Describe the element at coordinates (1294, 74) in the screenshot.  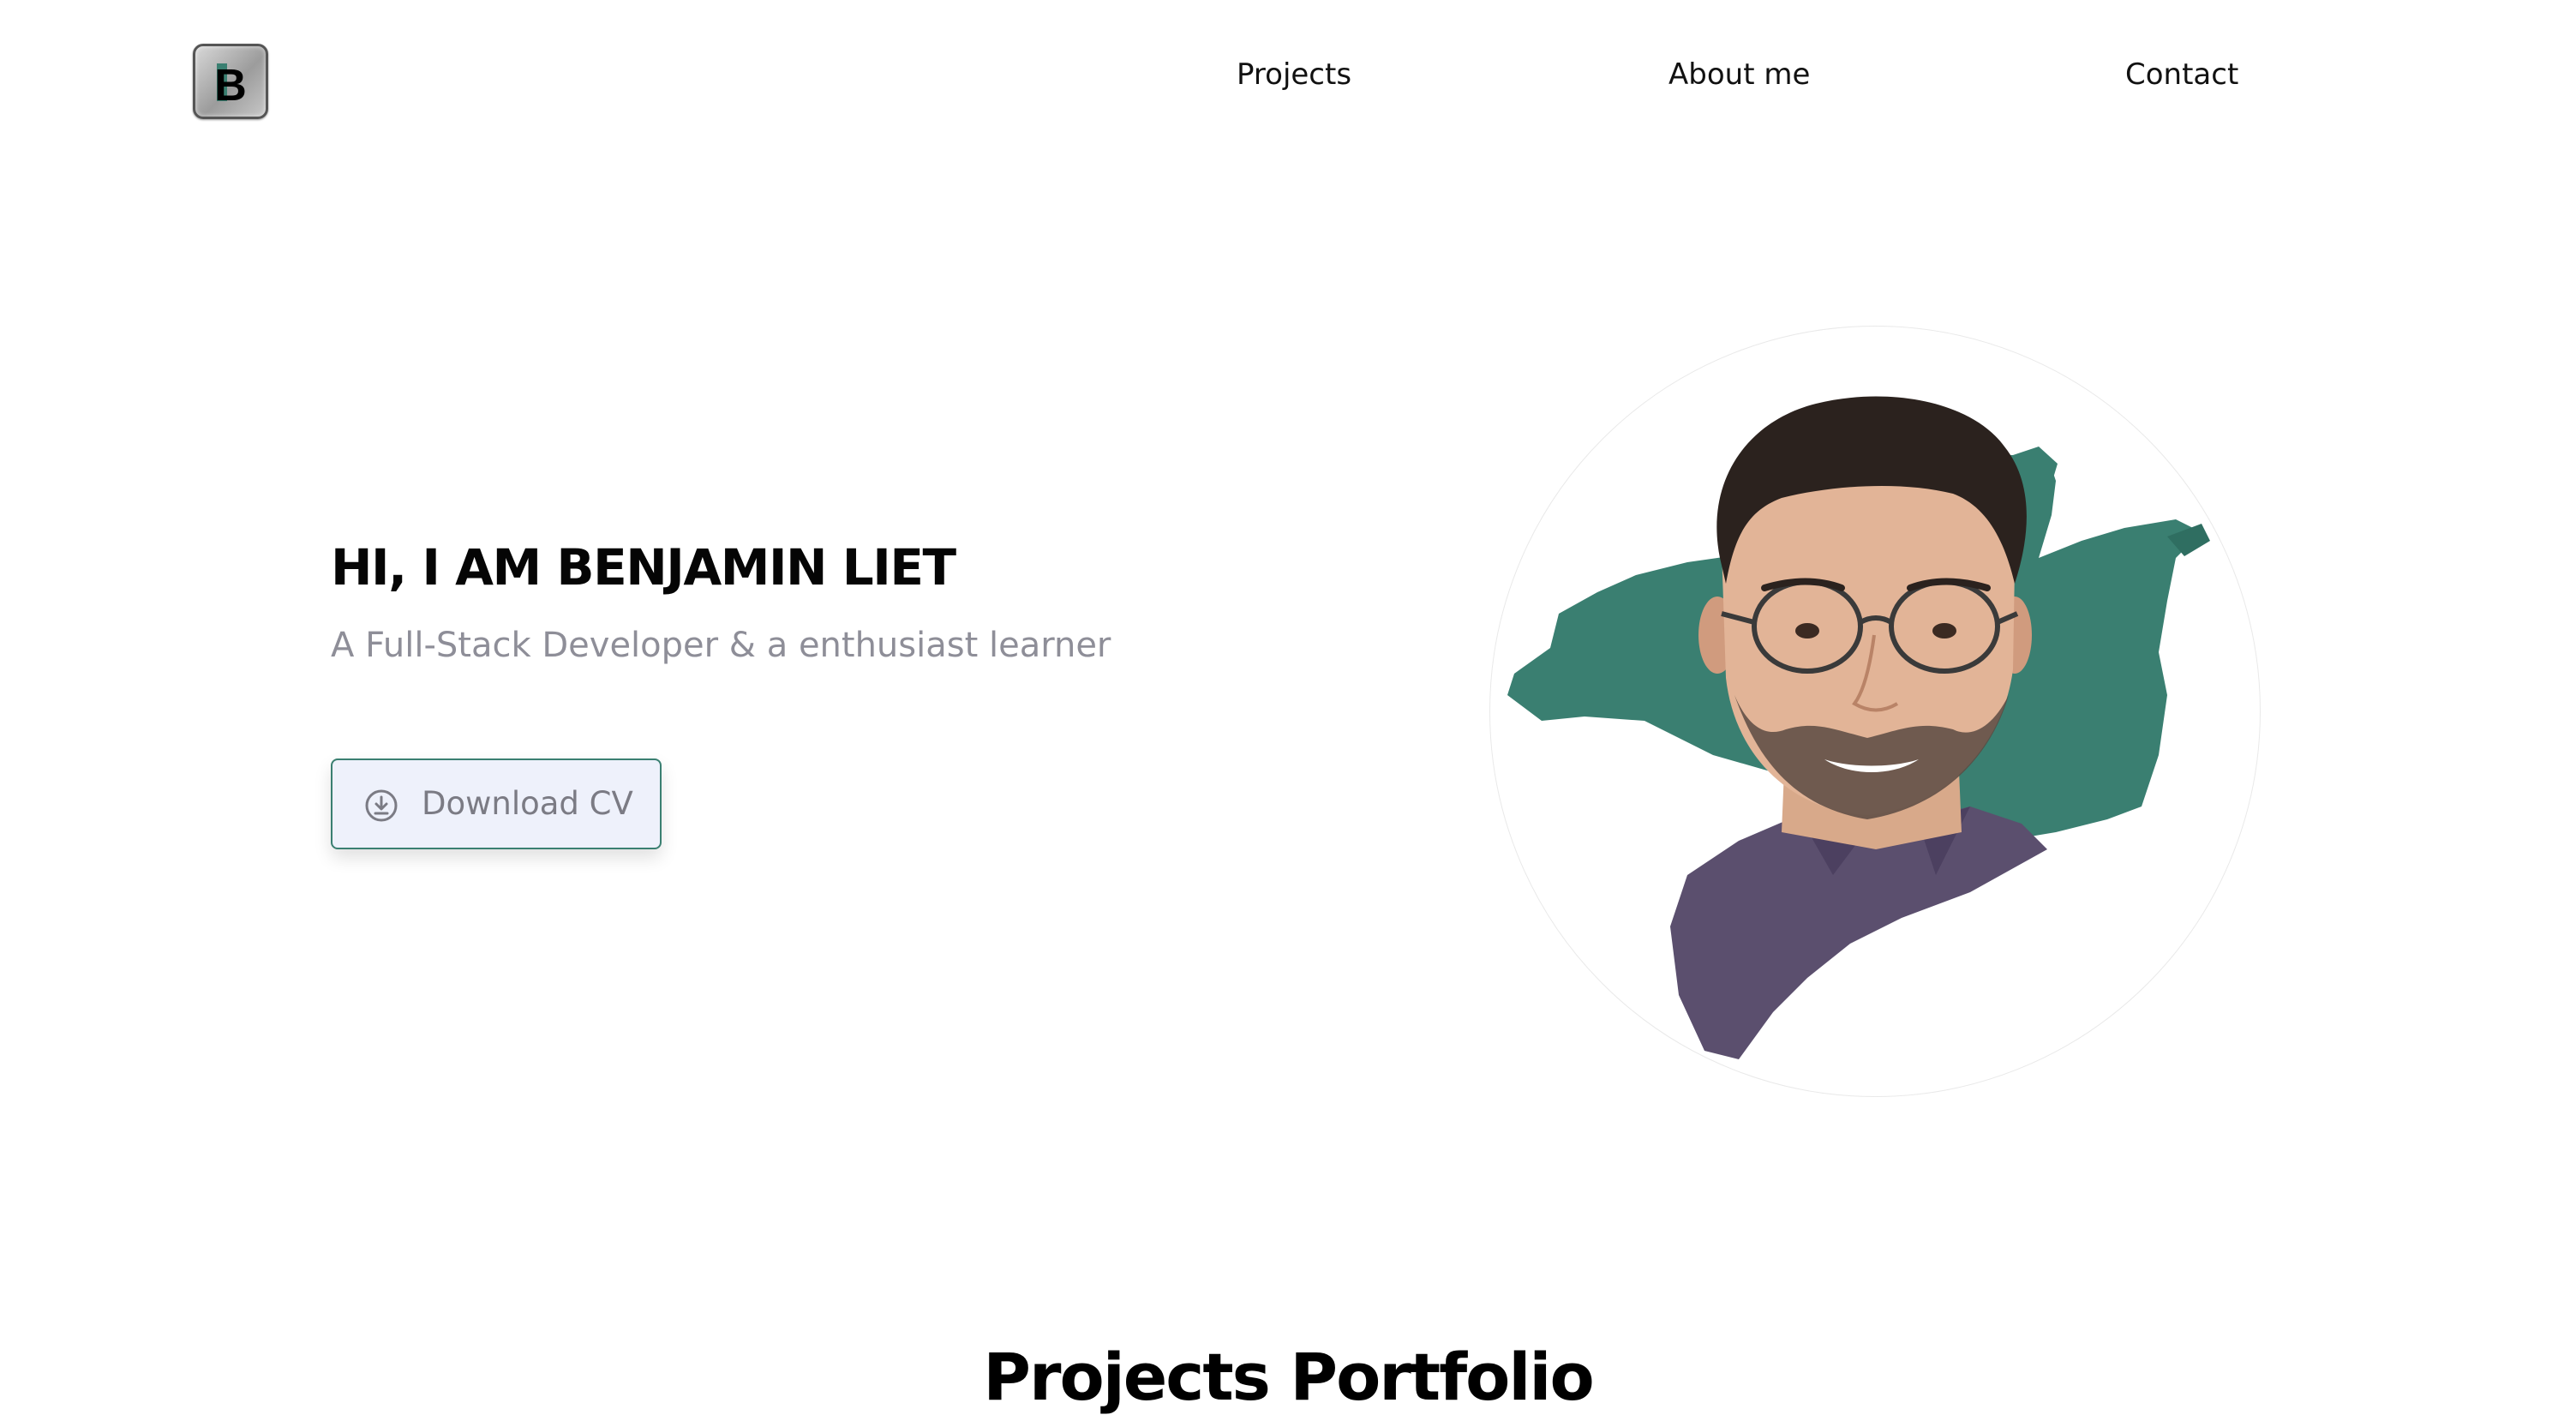
I see `nav-link-projects: Projects` at that location.